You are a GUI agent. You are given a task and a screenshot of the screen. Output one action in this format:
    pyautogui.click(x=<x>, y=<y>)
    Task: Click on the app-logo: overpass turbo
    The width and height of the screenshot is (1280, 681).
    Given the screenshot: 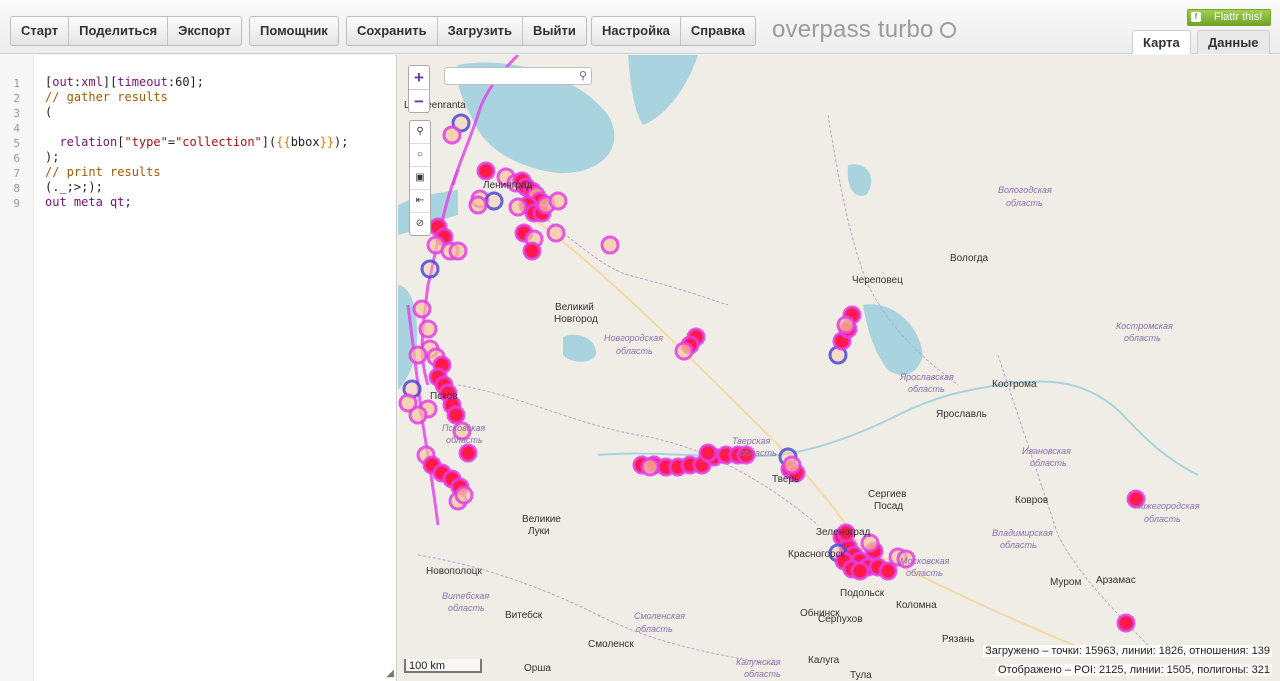 What is the action you would take?
    pyautogui.click(x=864, y=30)
    